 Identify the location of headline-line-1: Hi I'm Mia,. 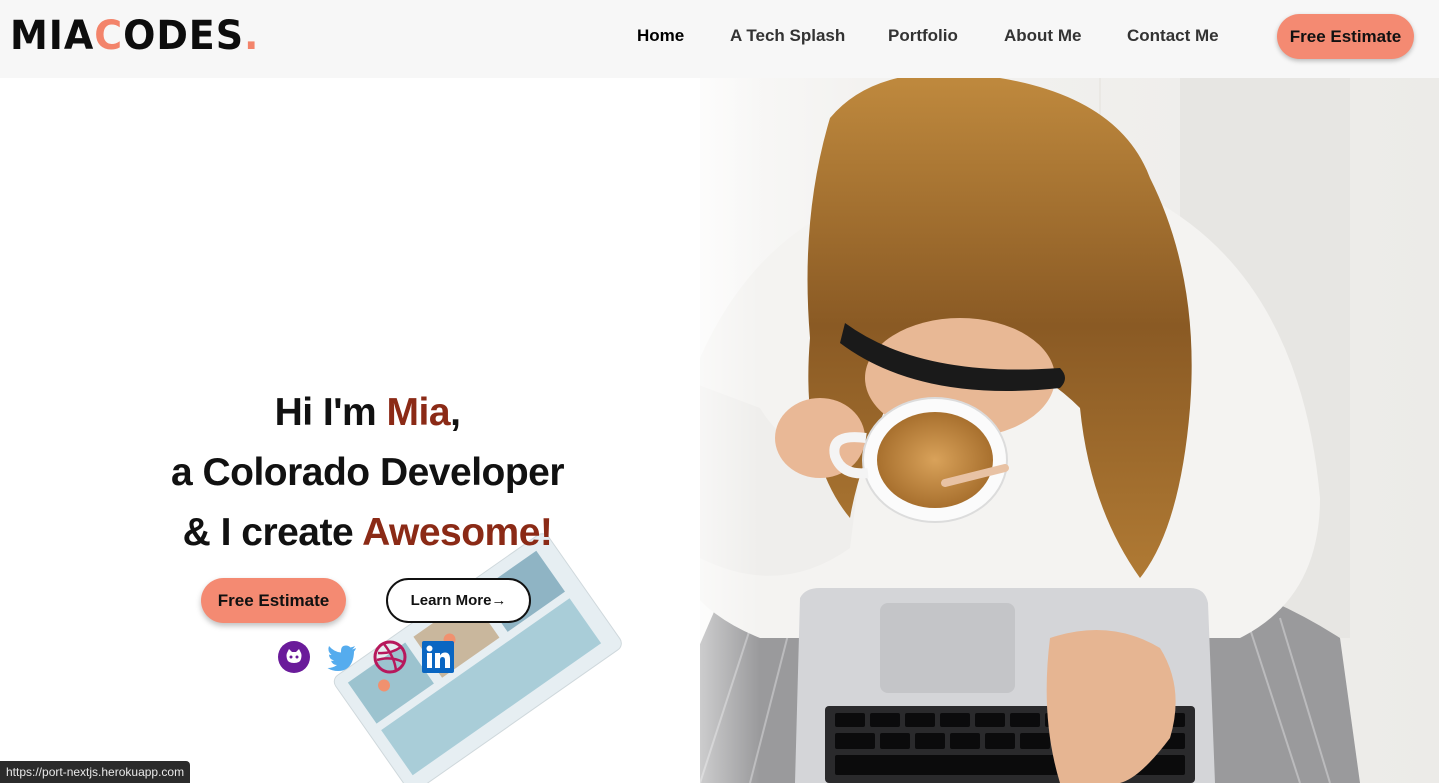
(367, 412).